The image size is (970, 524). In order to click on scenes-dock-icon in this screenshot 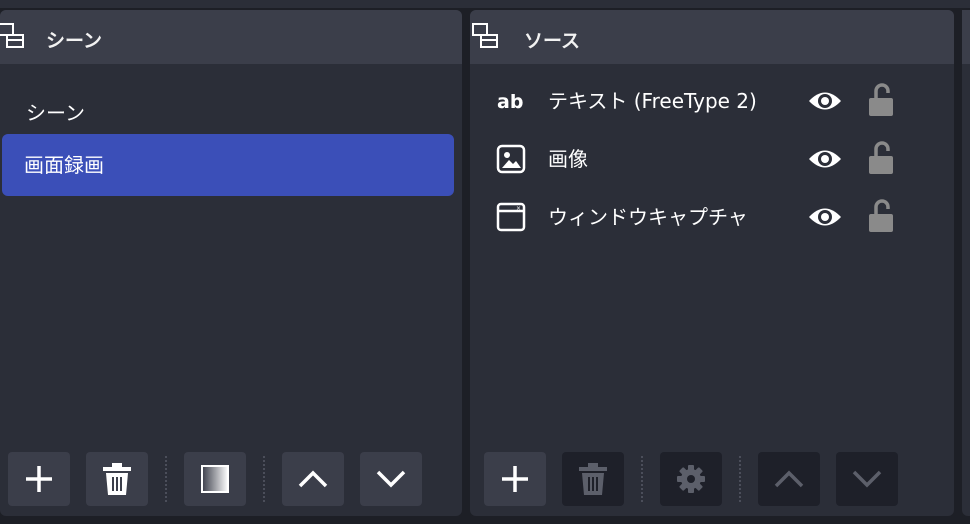, I will do `click(12, 35)`.